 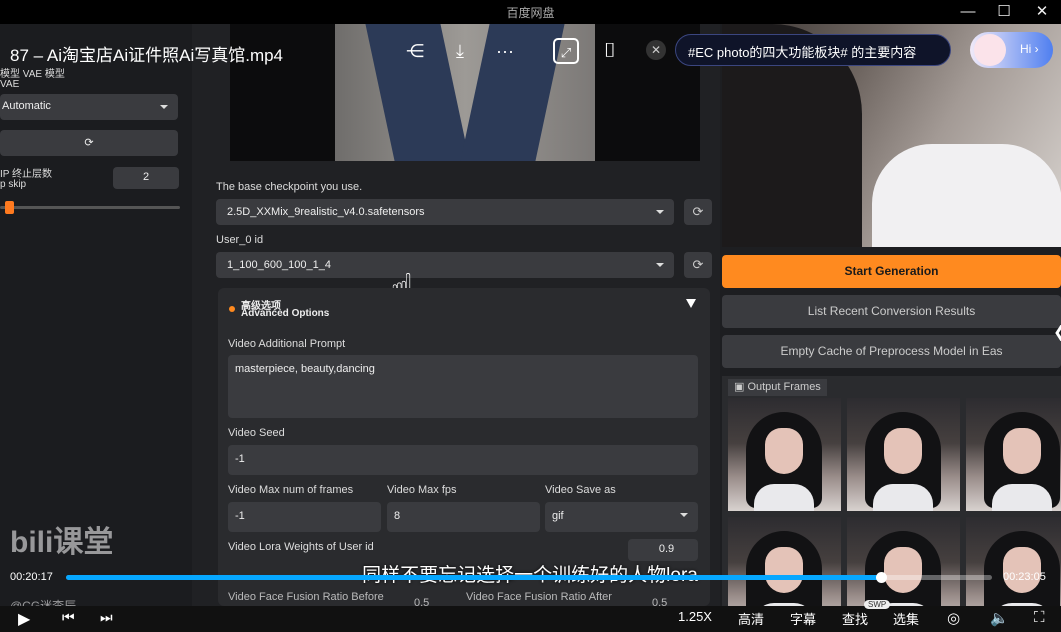 I want to click on clip-skip-slider-track, so click(x=90, y=207).